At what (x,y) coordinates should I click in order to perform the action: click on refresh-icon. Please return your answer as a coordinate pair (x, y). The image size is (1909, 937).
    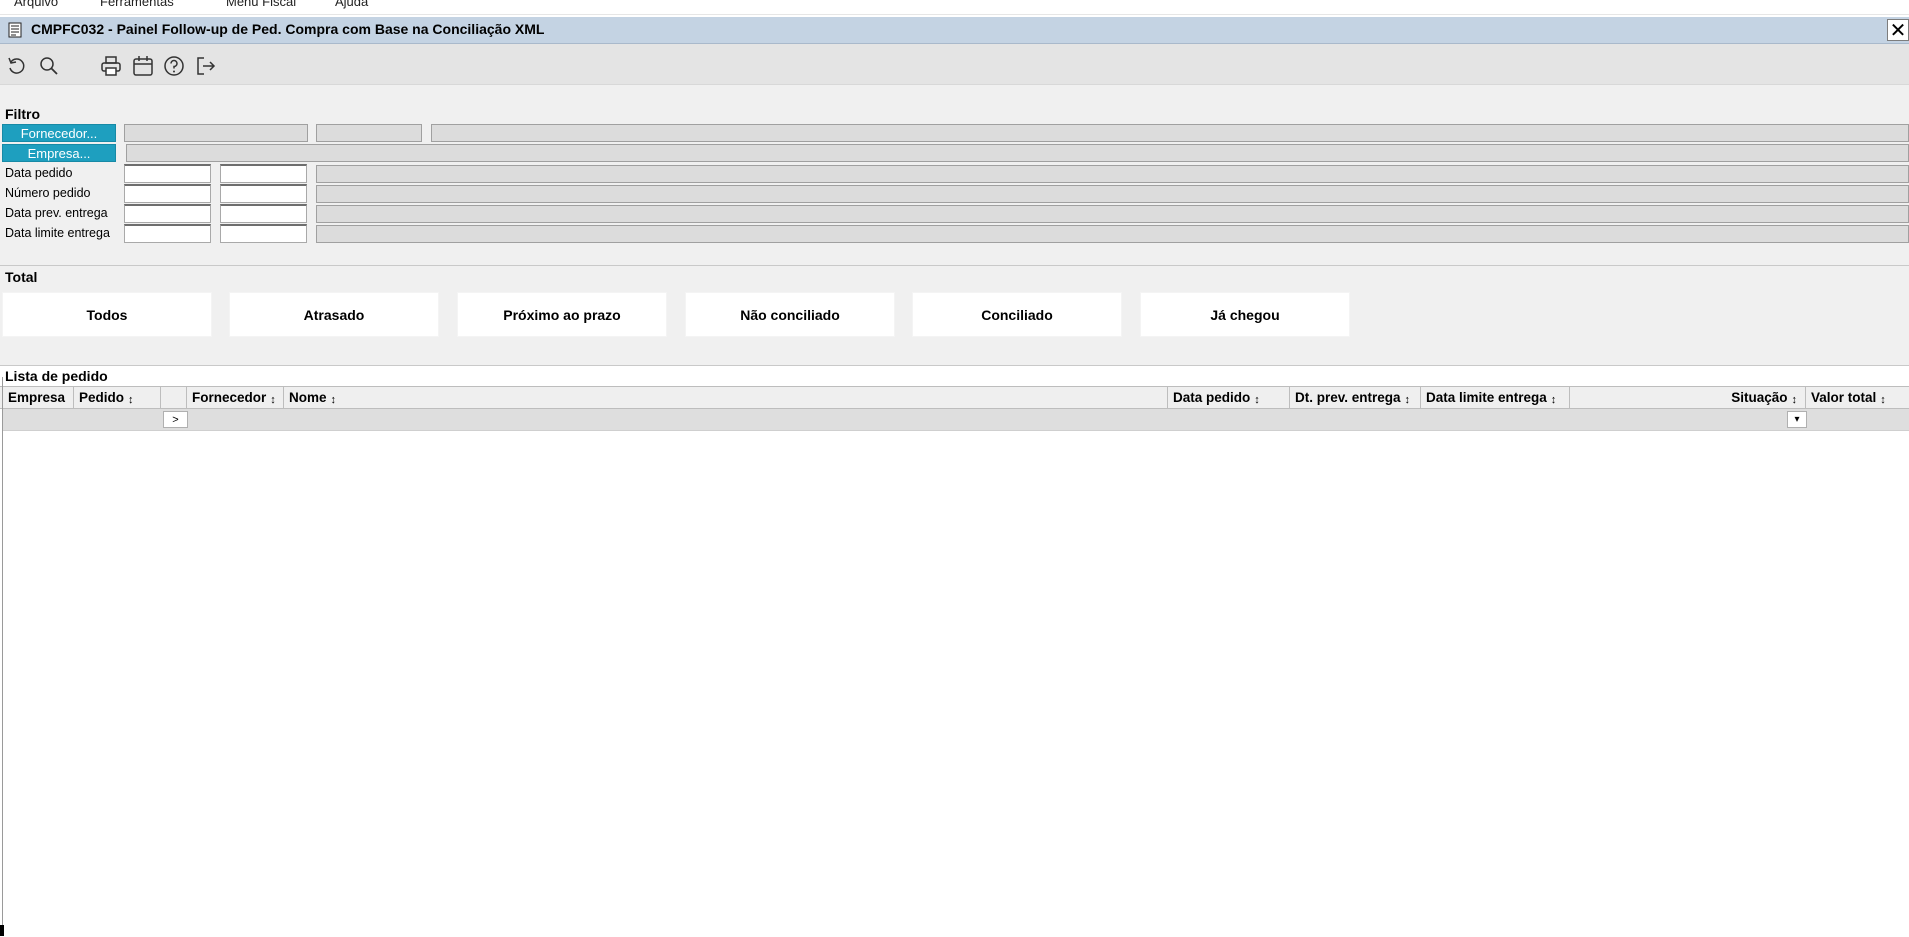
    Looking at the image, I should click on (17, 66).